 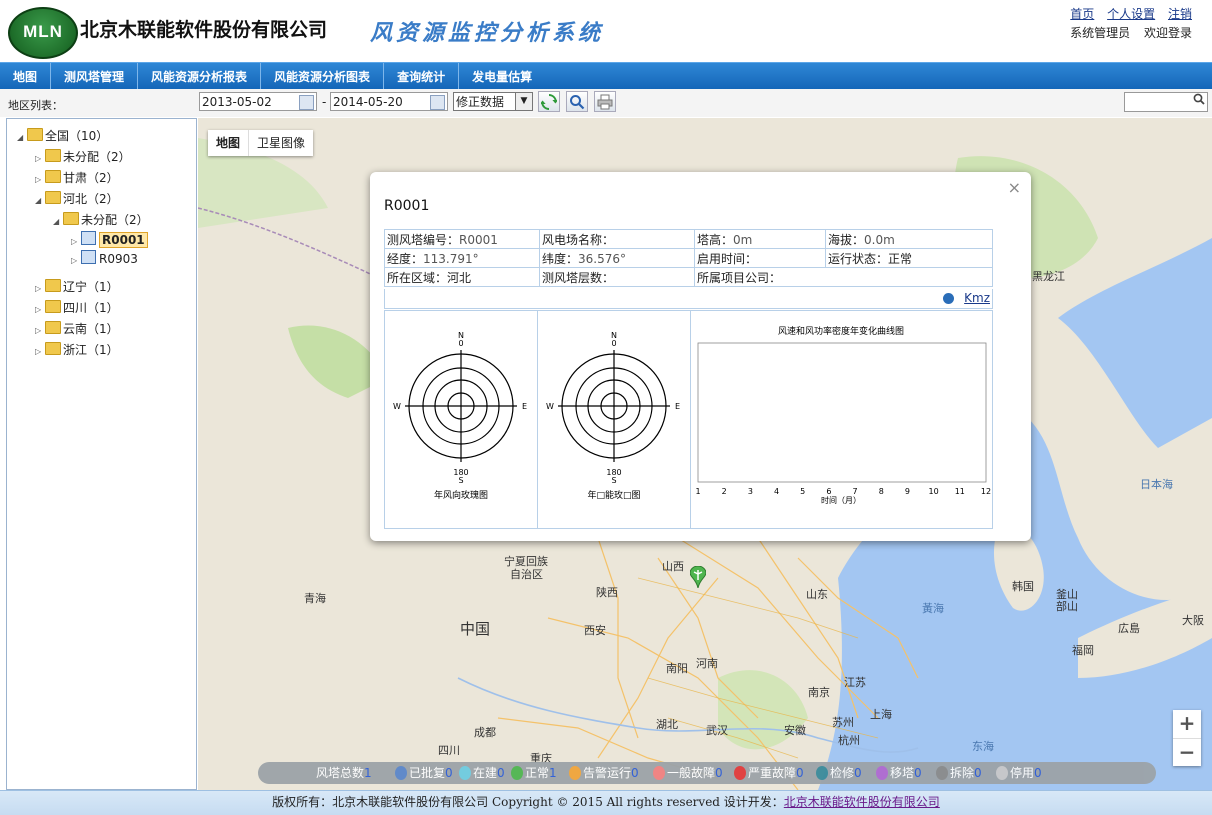 What do you see at coordinates (1014, 187) in the screenshot?
I see `close-icon: ×` at bounding box center [1014, 187].